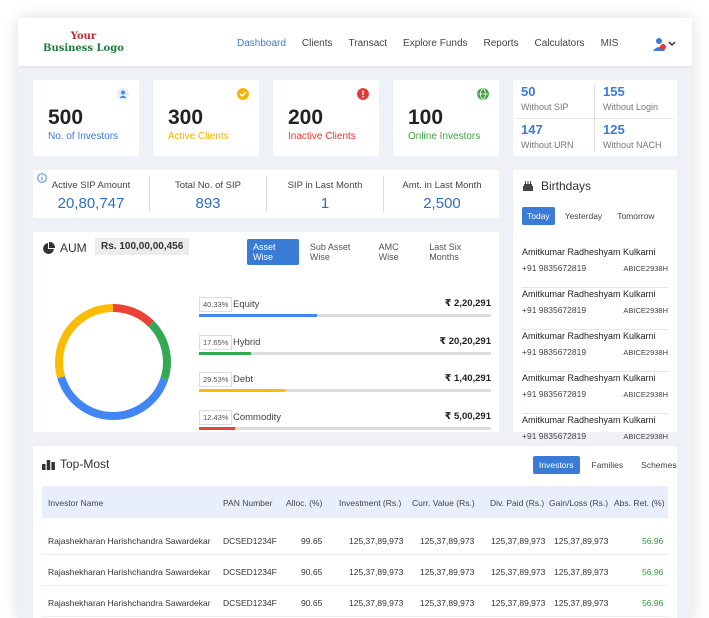 The height and width of the screenshot is (618, 709). Describe the element at coordinates (446, 118) in the screenshot. I see `stat-card-online-investors: 100 Online Investors` at that location.